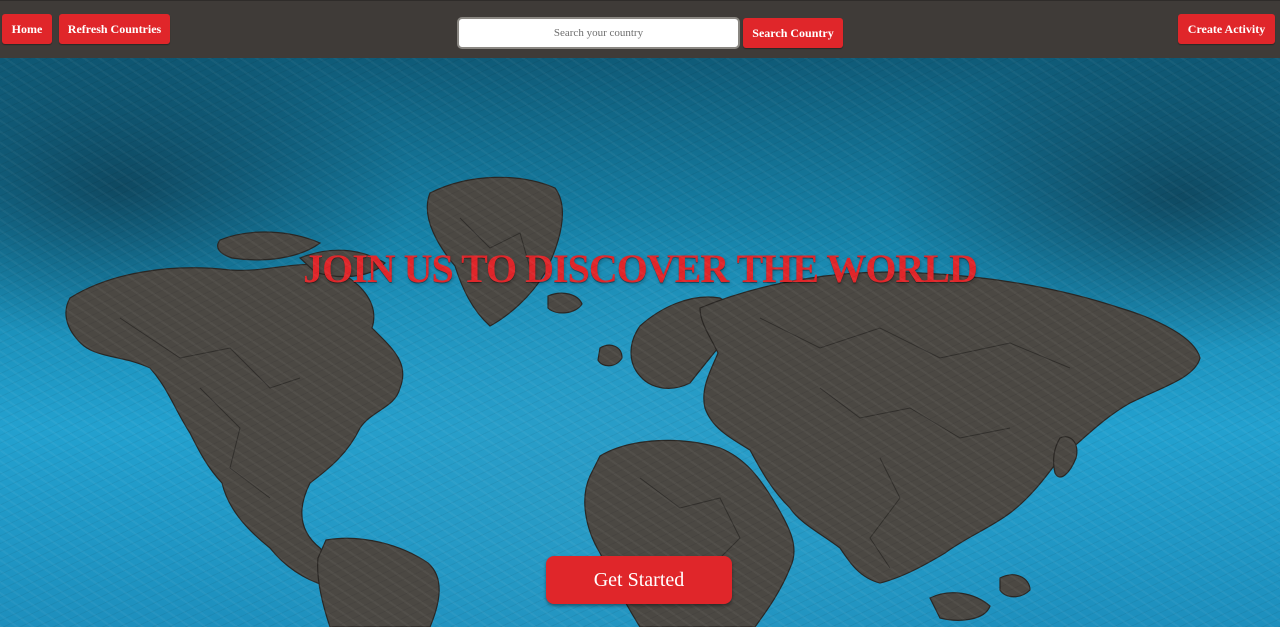 The image size is (1280, 627). I want to click on refresh-countries-button: Refresh Countries, so click(114, 29).